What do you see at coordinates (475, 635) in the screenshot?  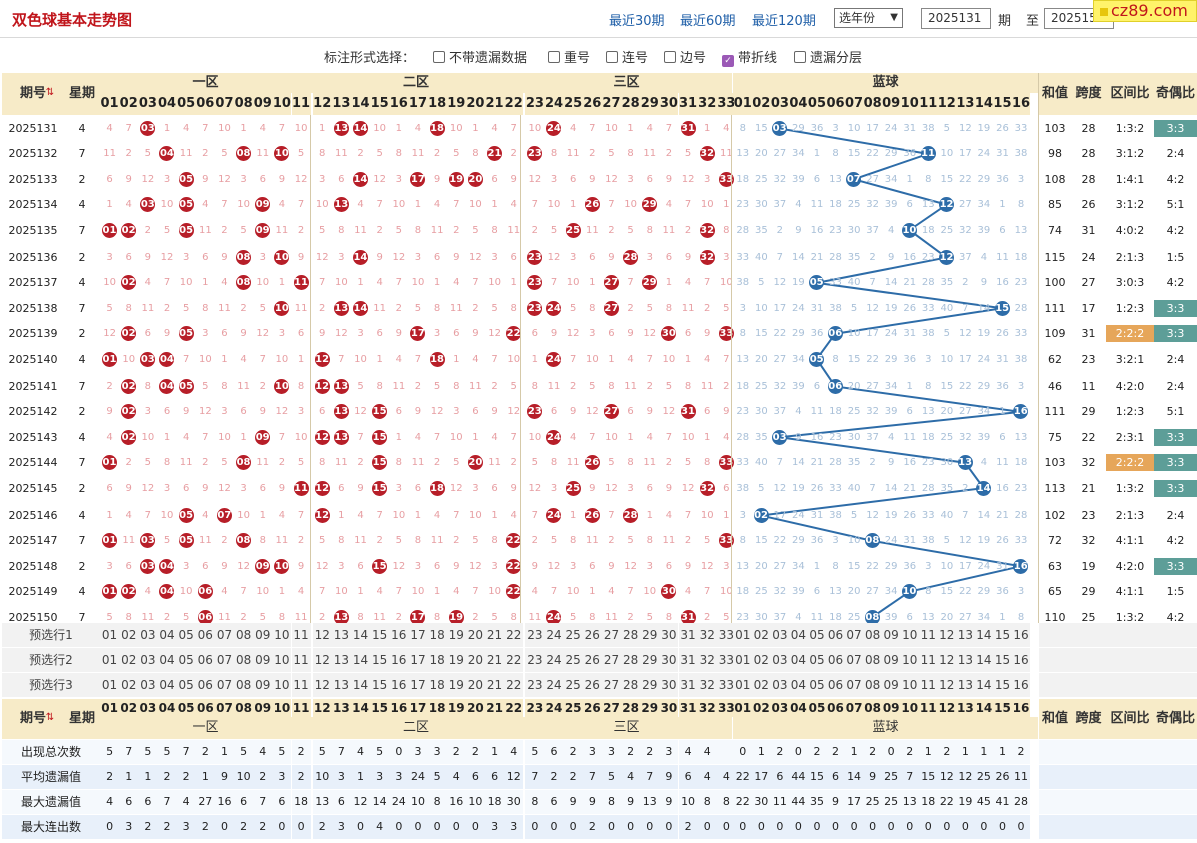 I see `preselect-red-number: 20` at bounding box center [475, 635].